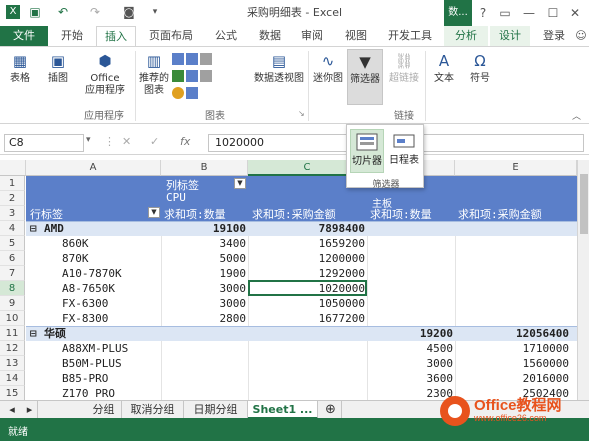  Describe the element at coordinates (105, 74) in the screenshot. I see `office-apps-button: ⬢ Office 应用程序` at that location.